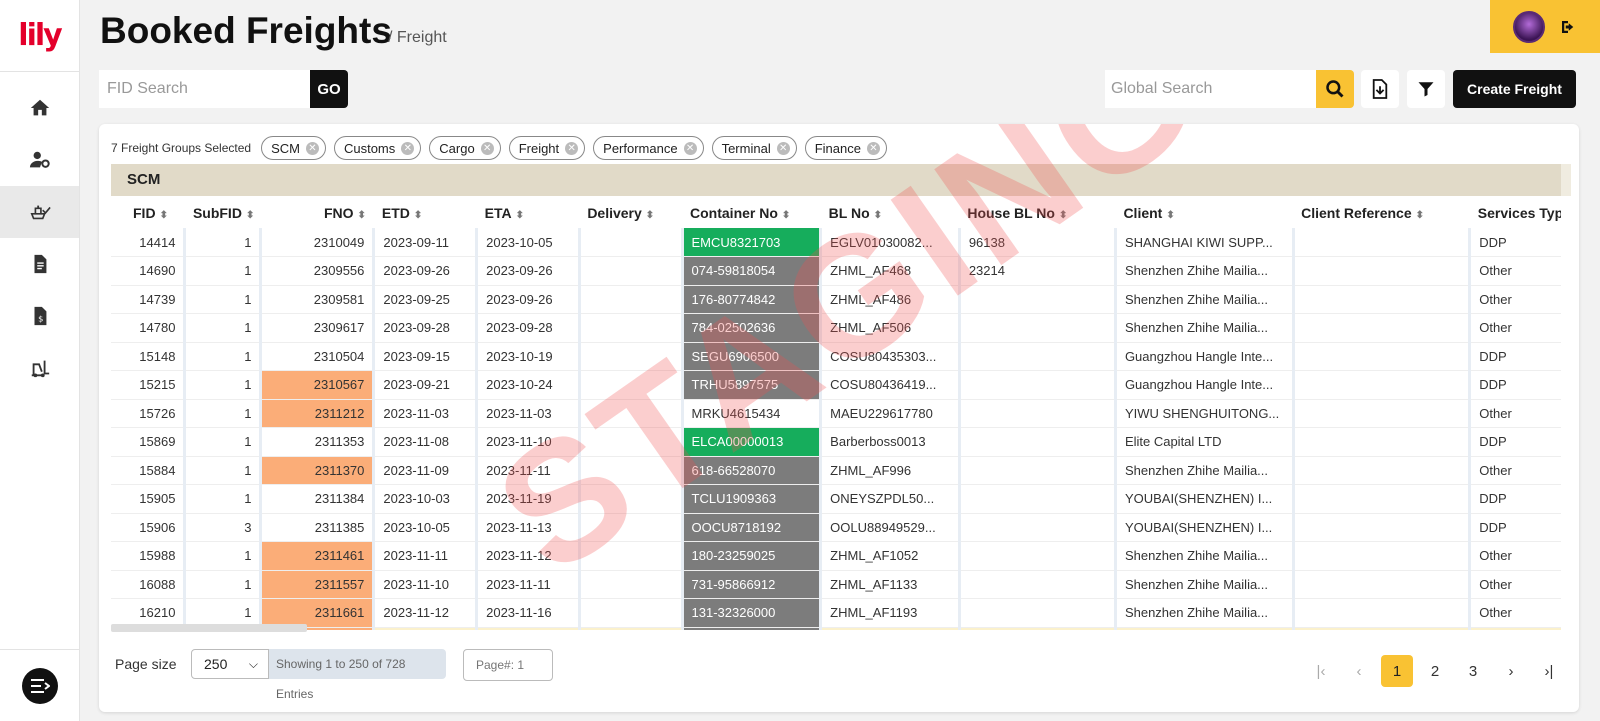 The height and width of the screenshot is (721, 1600). What do you see at coordinates (329, 89) in the screenshot?
I see `go-button: GO` at bounding box center [329, 89].